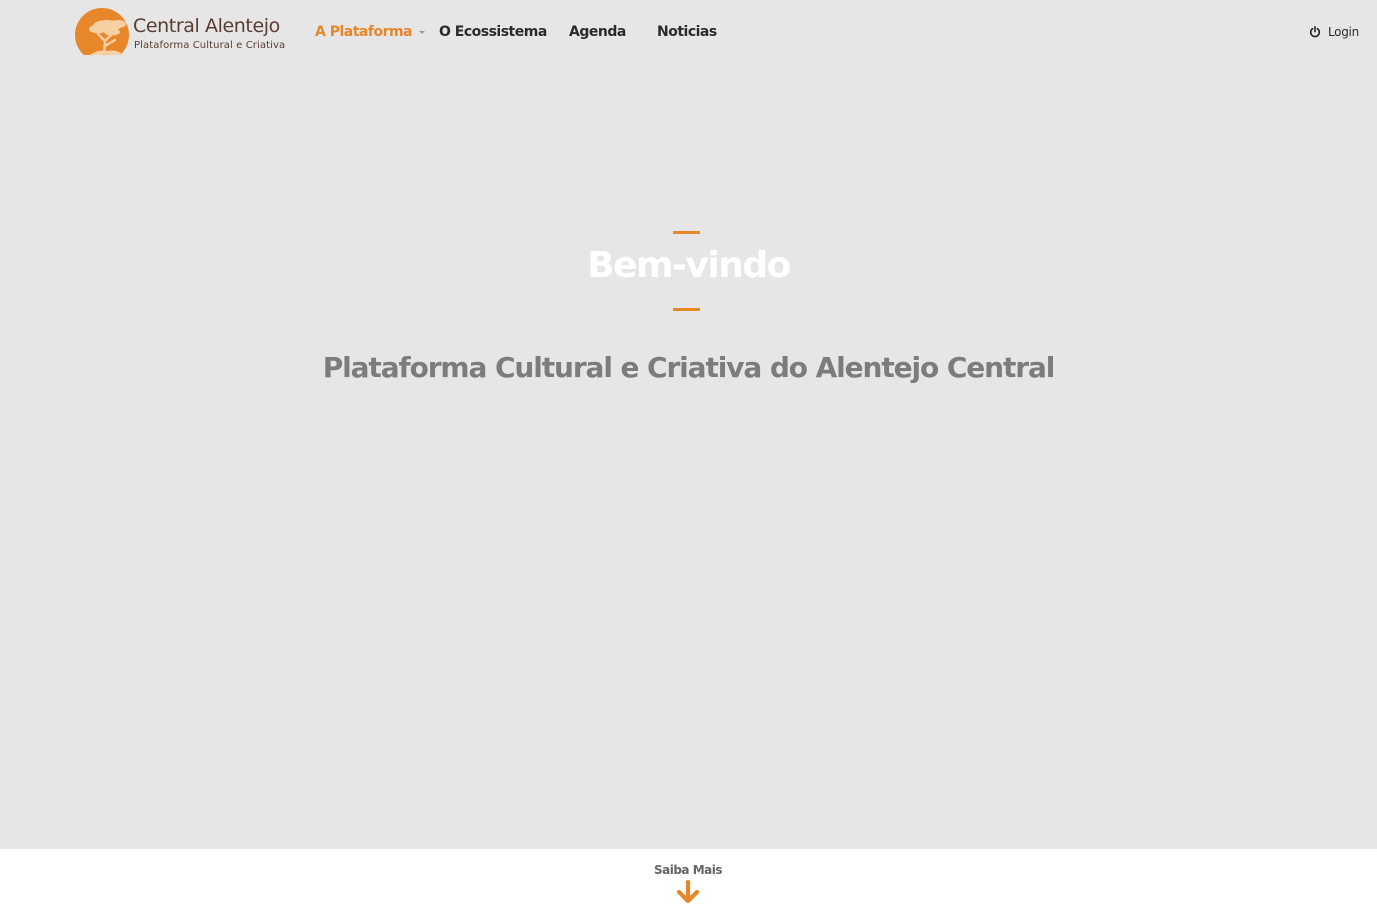 The width and height of the screenshot is (1377, 923). I want to click on brand-subtitle: Plataforma Cultural e Criativa, so click(210, 45).